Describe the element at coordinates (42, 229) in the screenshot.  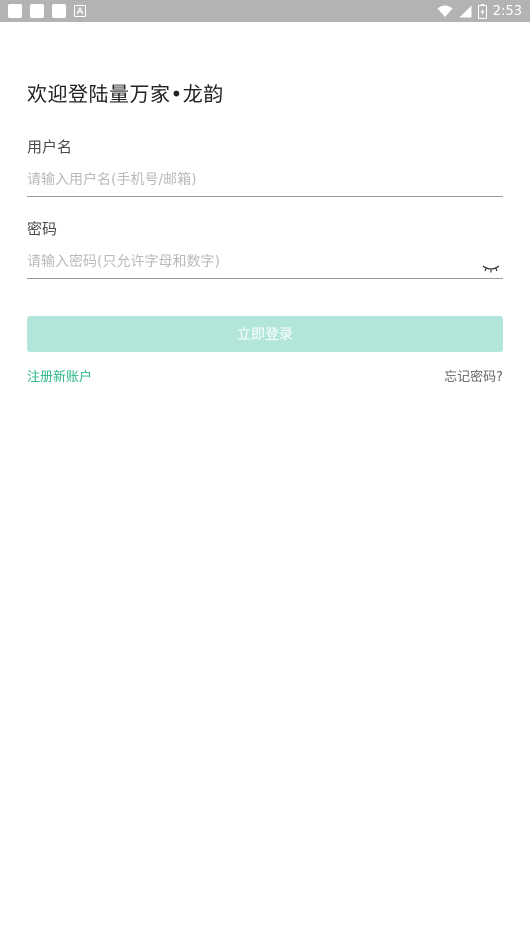
I see `password-label: 密码` at that location.